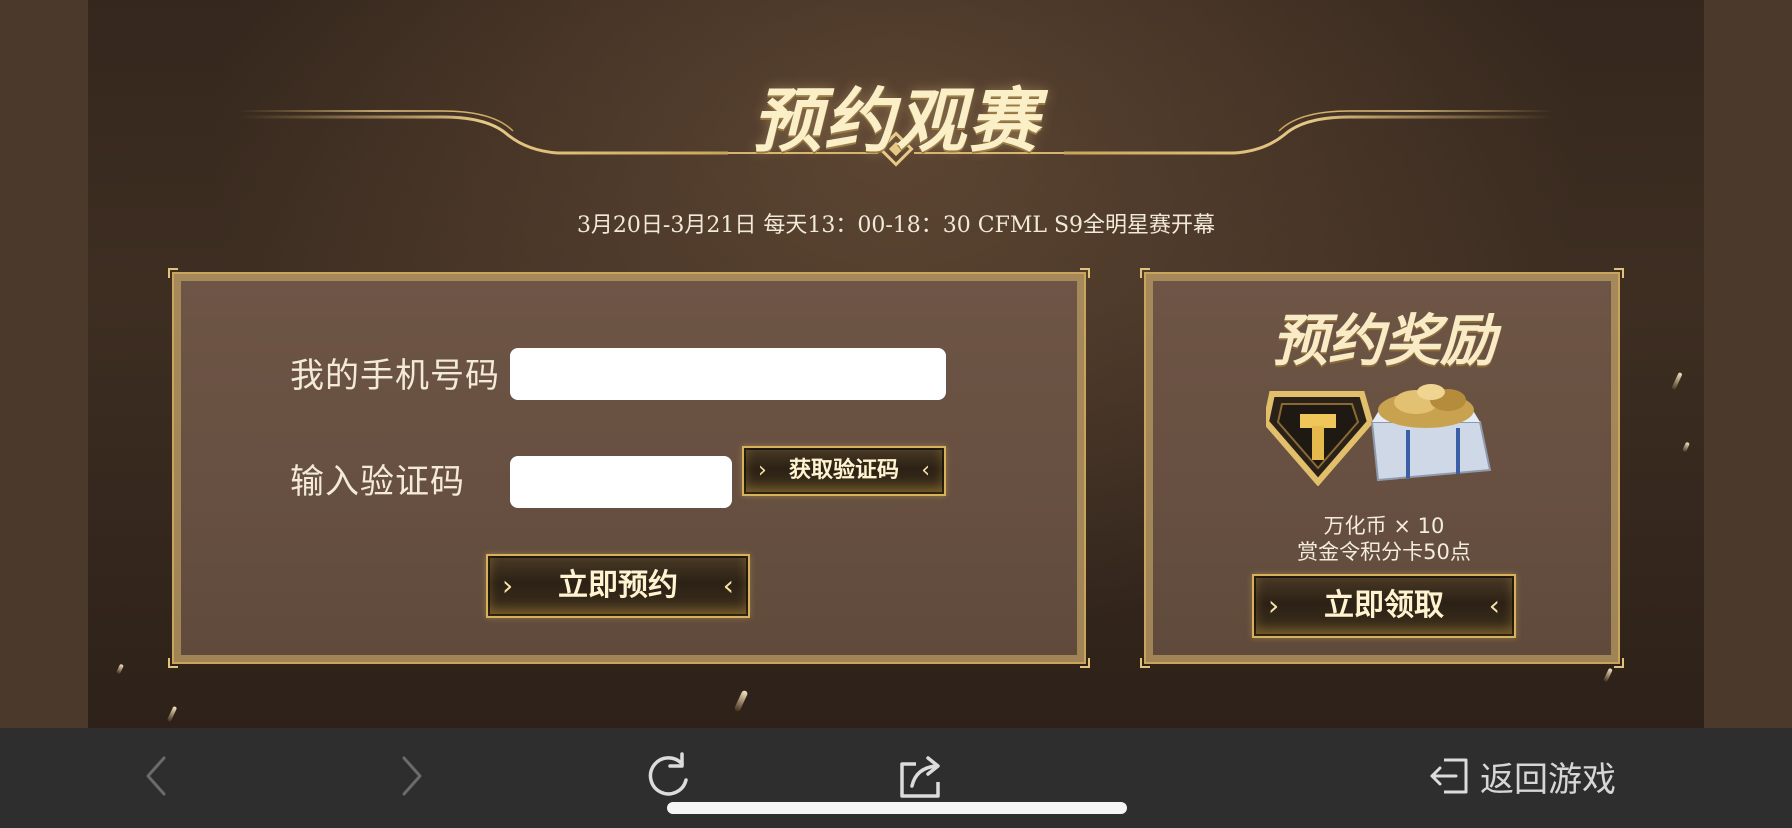 The image size is (1792, 828). I want to click on claim-now-button: › 立即领取 ‹, so click(1384, 606).